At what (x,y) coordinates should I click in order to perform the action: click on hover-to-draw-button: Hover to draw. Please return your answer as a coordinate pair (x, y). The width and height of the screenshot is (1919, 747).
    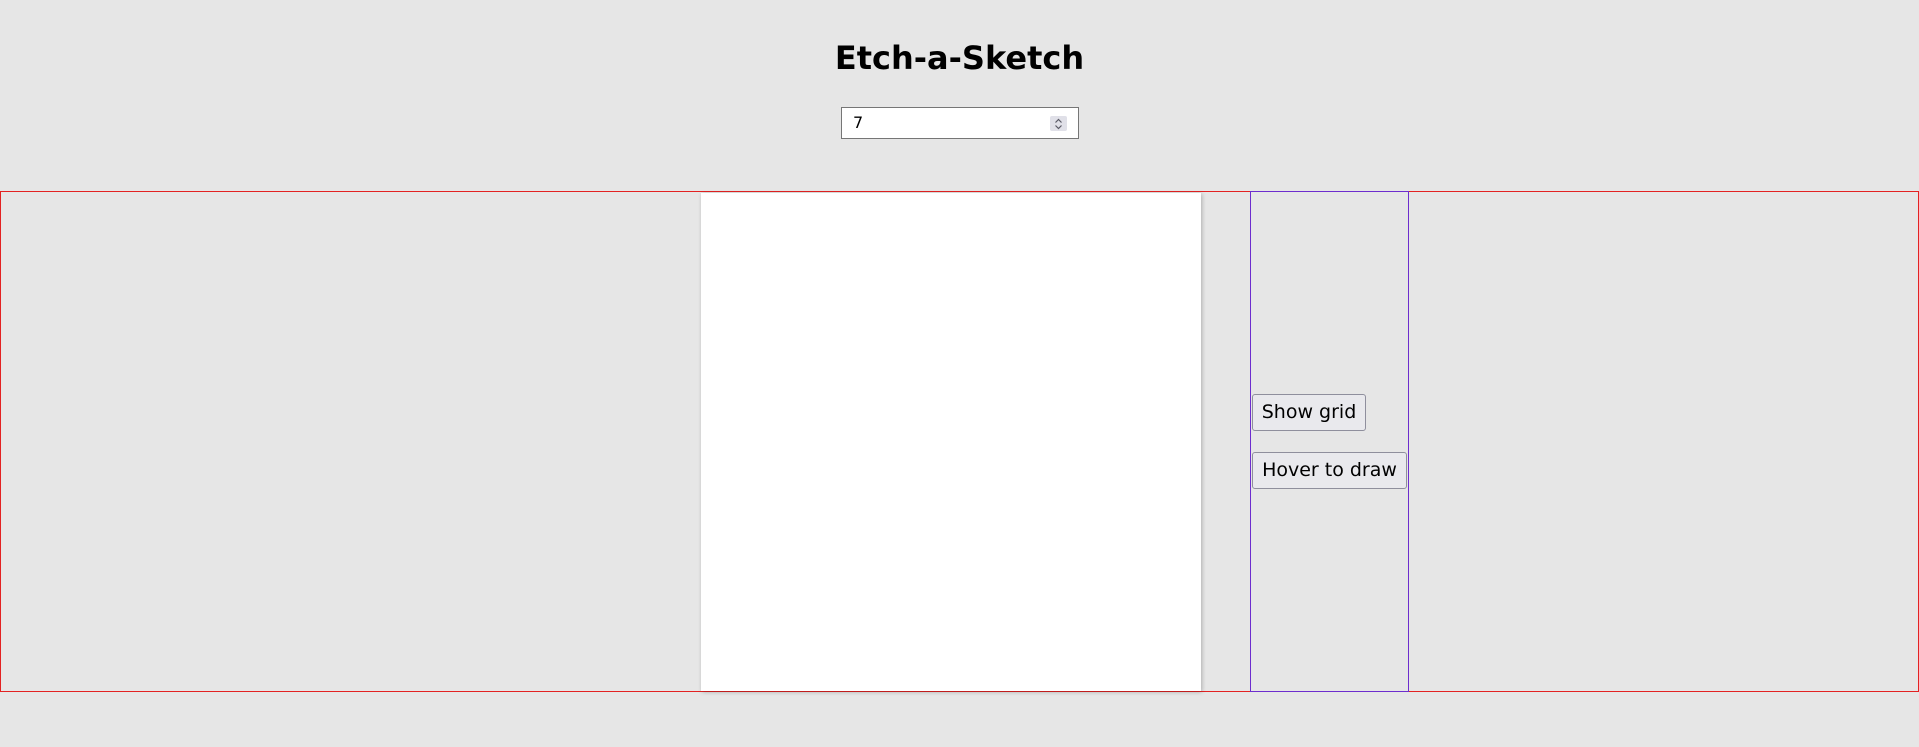
    Looking at the image, I should click on (1329, 470).